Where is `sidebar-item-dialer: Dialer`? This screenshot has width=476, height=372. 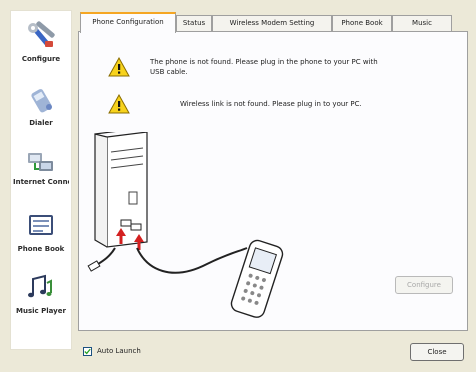
sidebar-item-dialer: Dialer is located at coordinates (41, 111).